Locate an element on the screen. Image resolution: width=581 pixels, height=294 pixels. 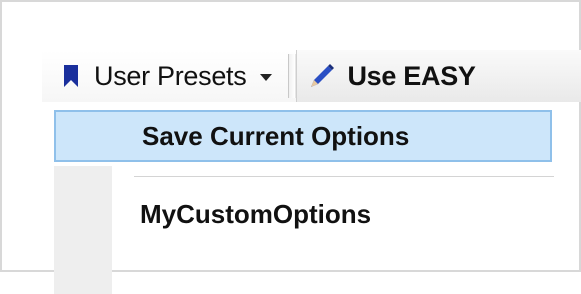
user-presets-dropdown: User Presets is located at coordinates (161, 76).